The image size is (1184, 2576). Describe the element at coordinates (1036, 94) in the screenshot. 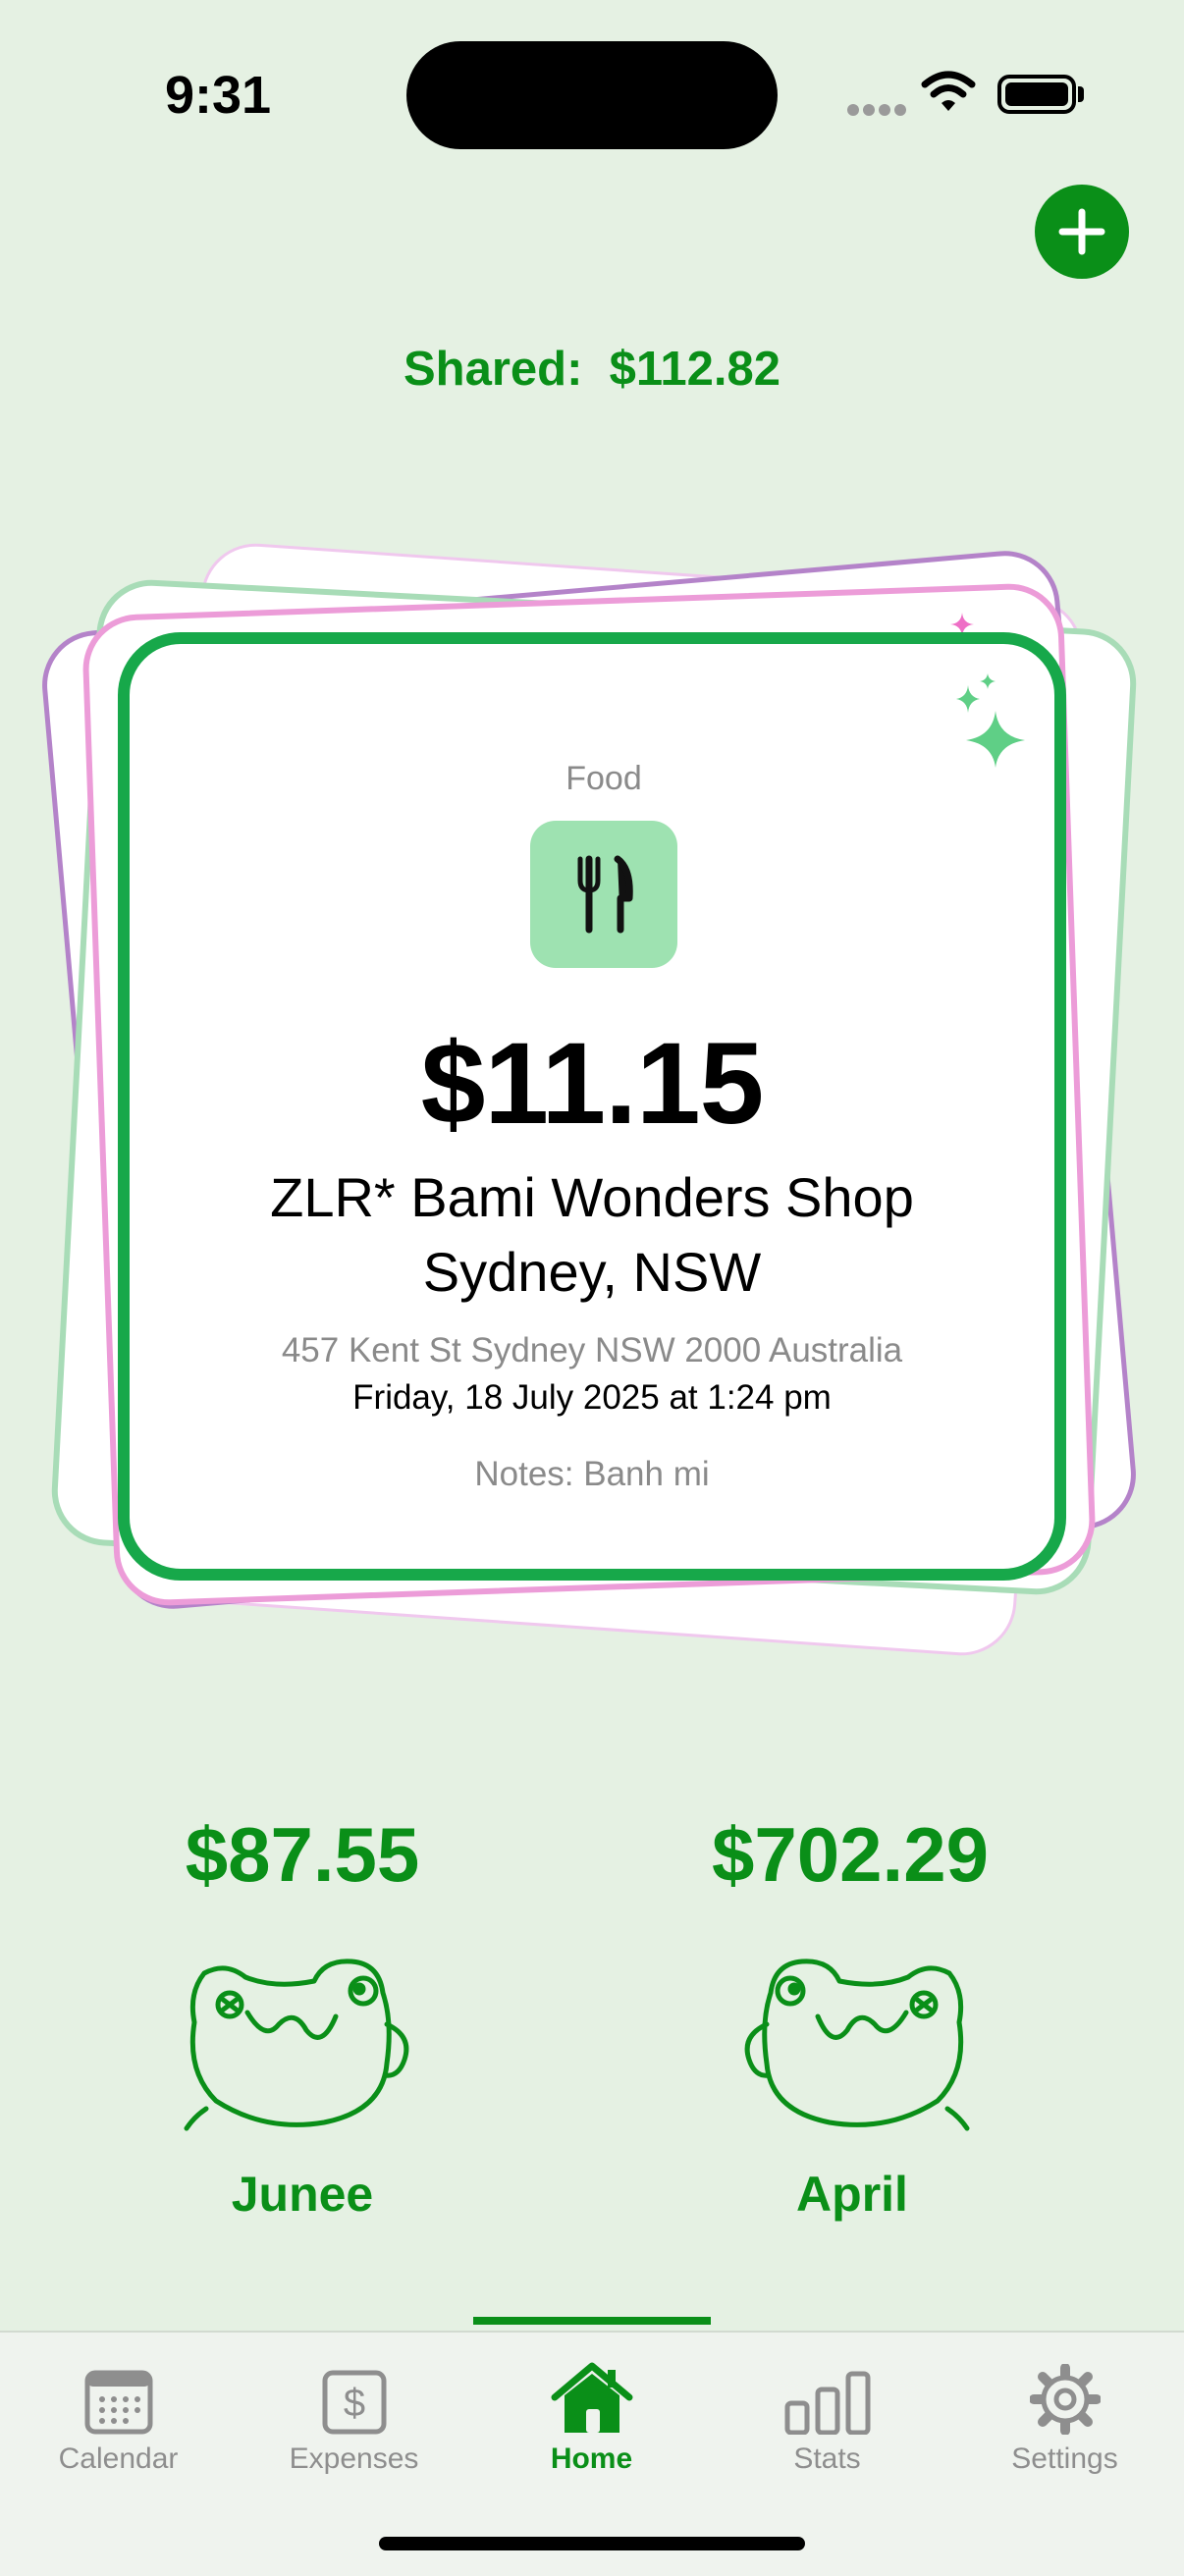

I see `battery-icon` at that location.